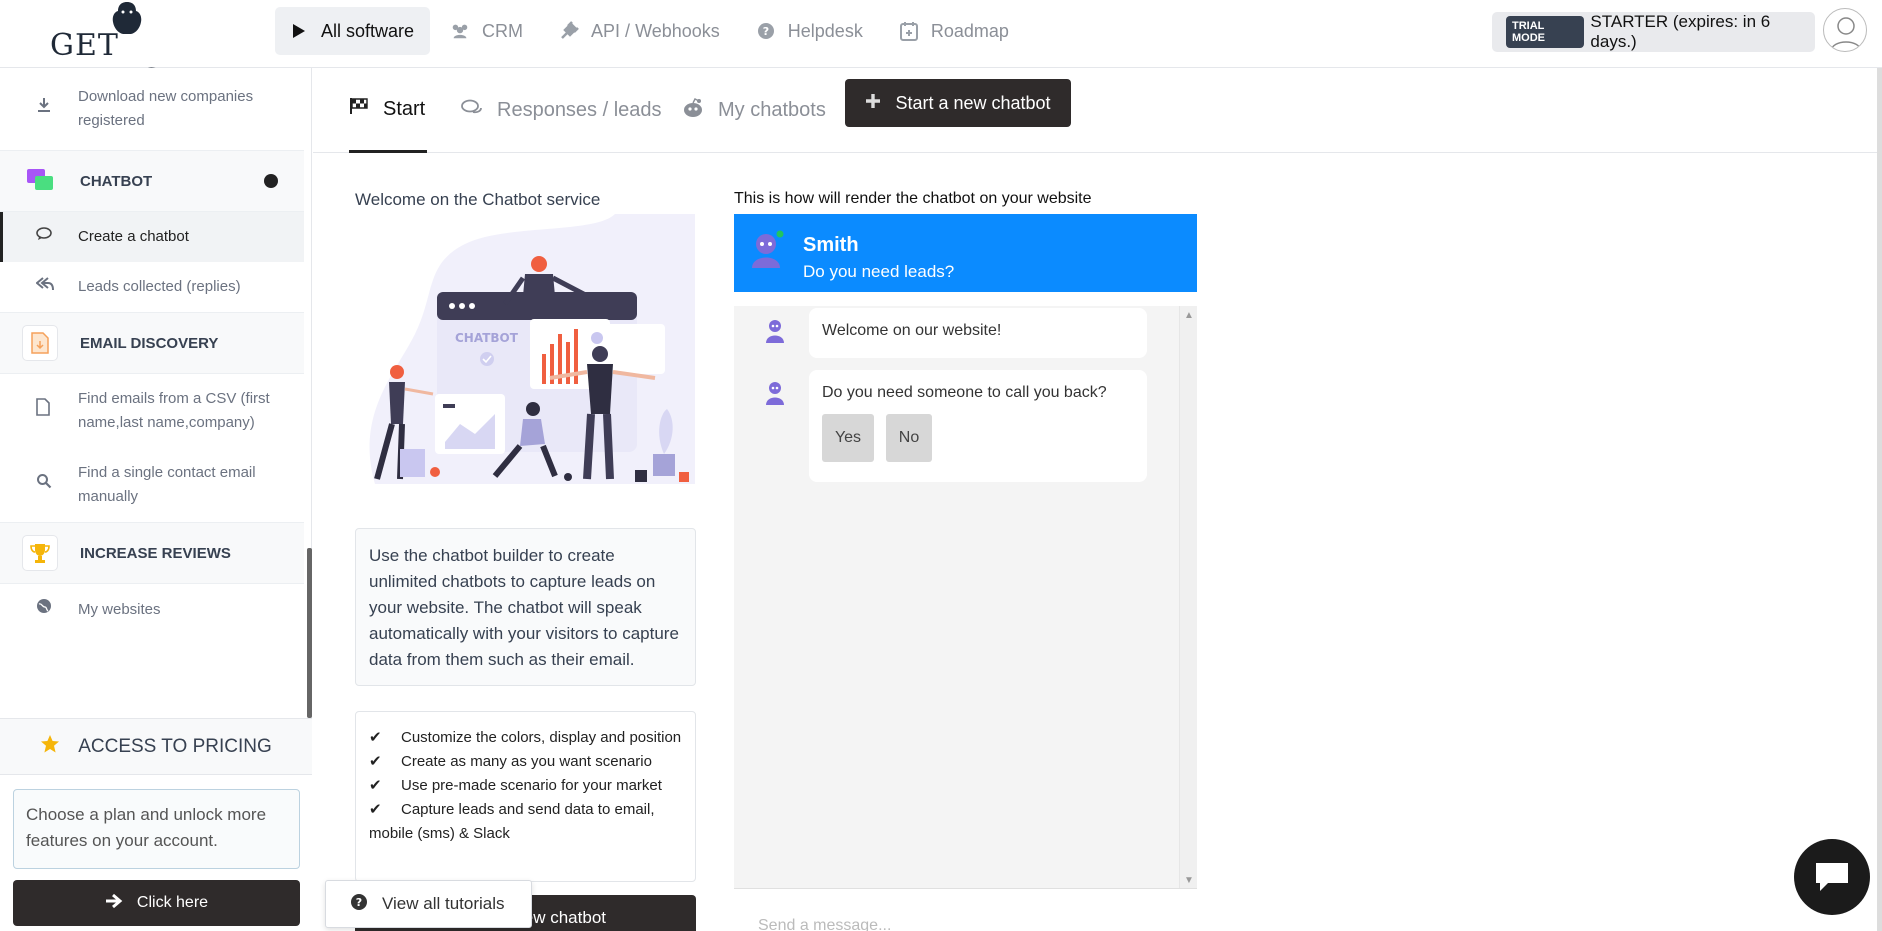 The width and height of the screenshot is (1882, 931). I want to click on bot-avatar-icon, so click(768, 249).